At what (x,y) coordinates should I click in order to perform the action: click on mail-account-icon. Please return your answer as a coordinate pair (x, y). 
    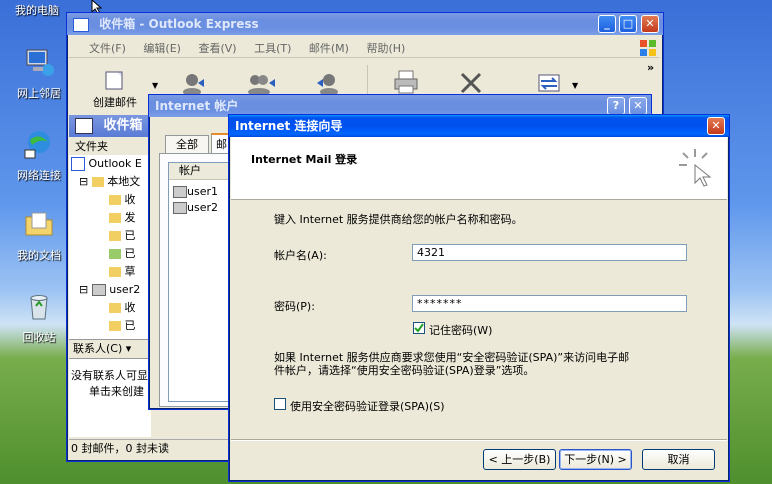
    Looking at the image, I should click on (180, 208).